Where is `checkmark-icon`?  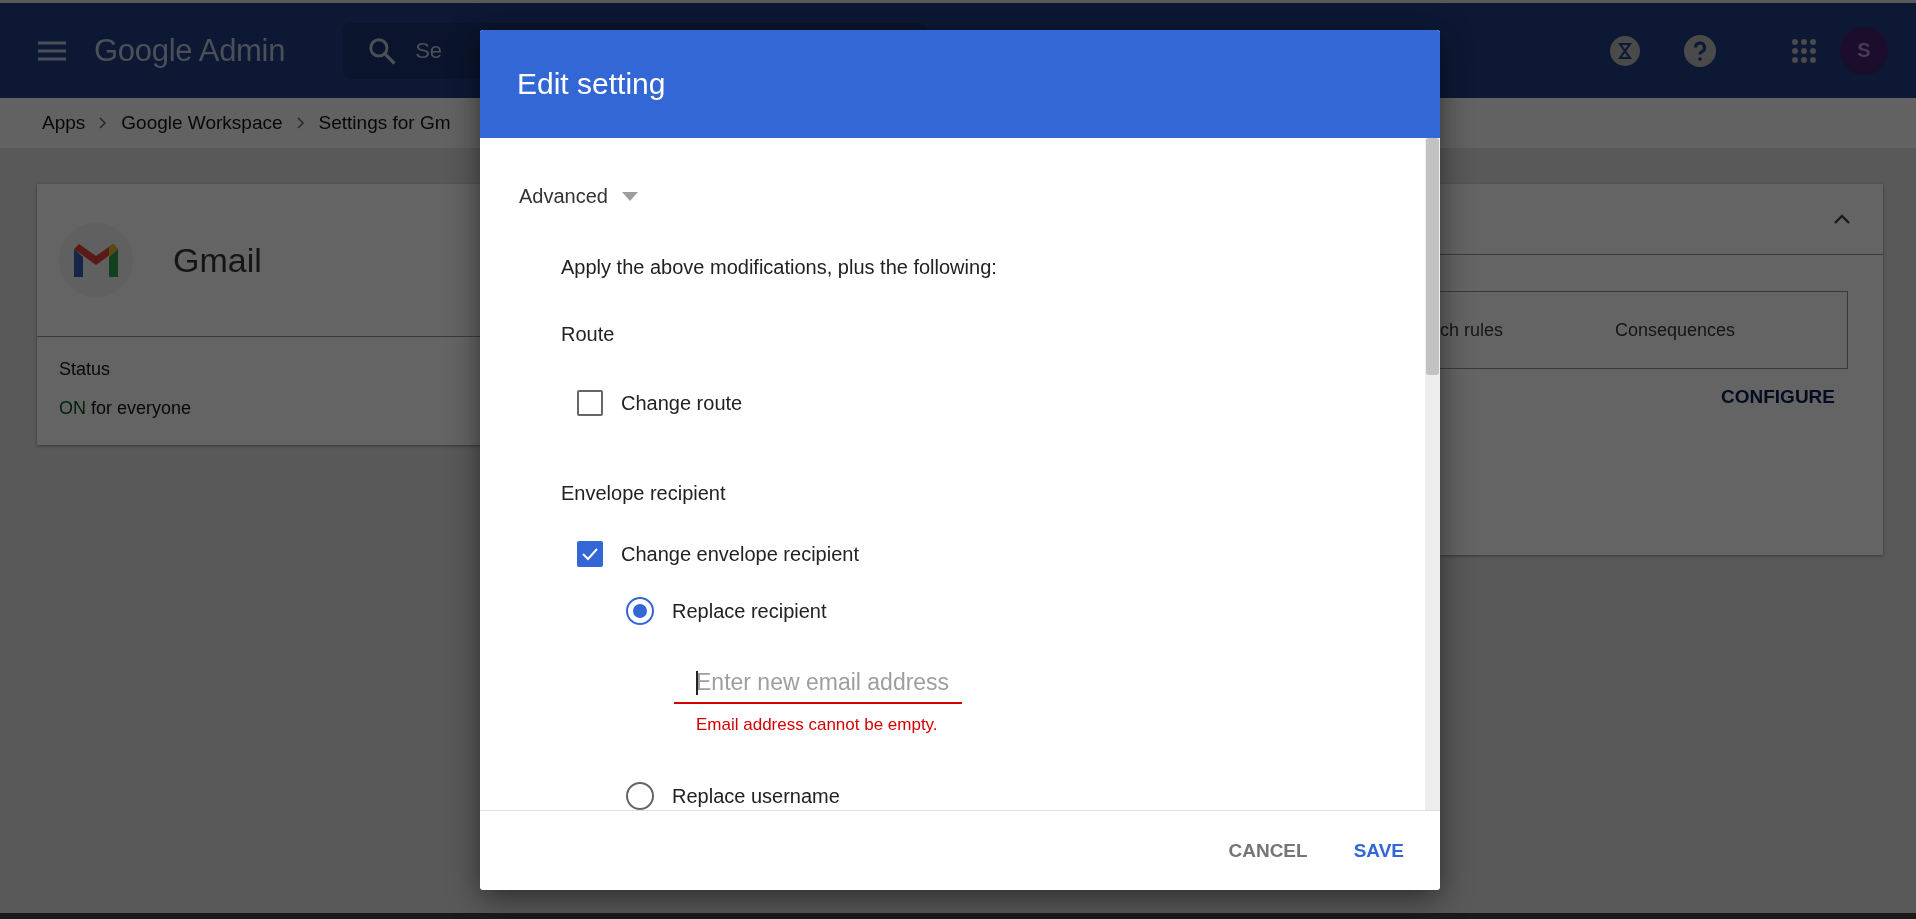
checkmark-icon is located at coordinates (590, 554).